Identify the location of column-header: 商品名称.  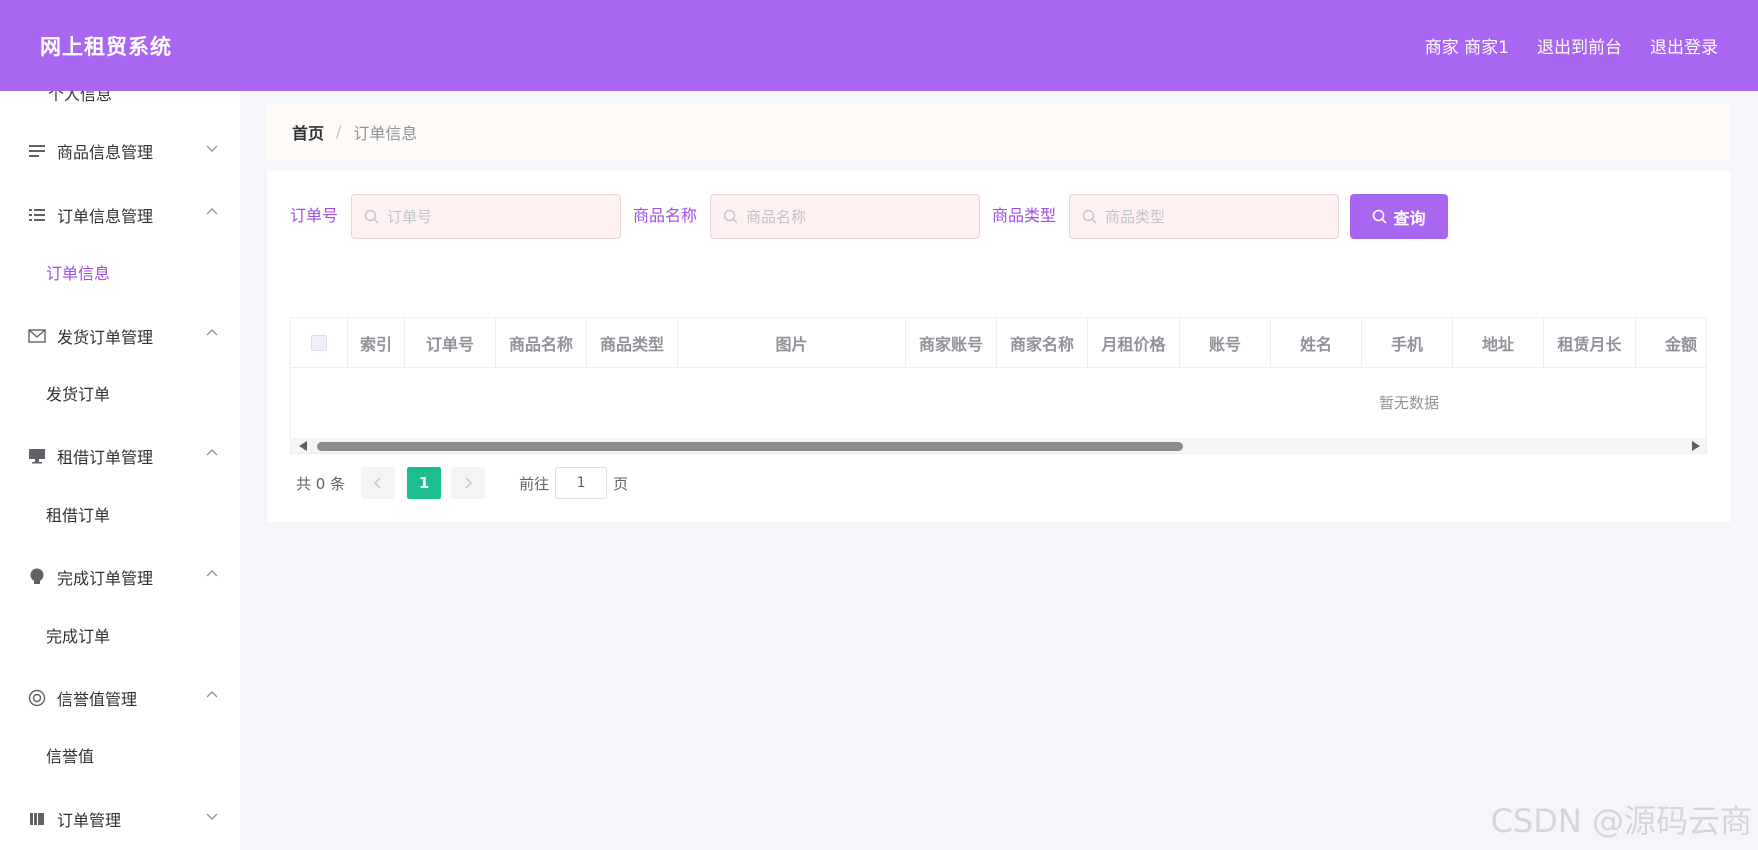
(541, 343).